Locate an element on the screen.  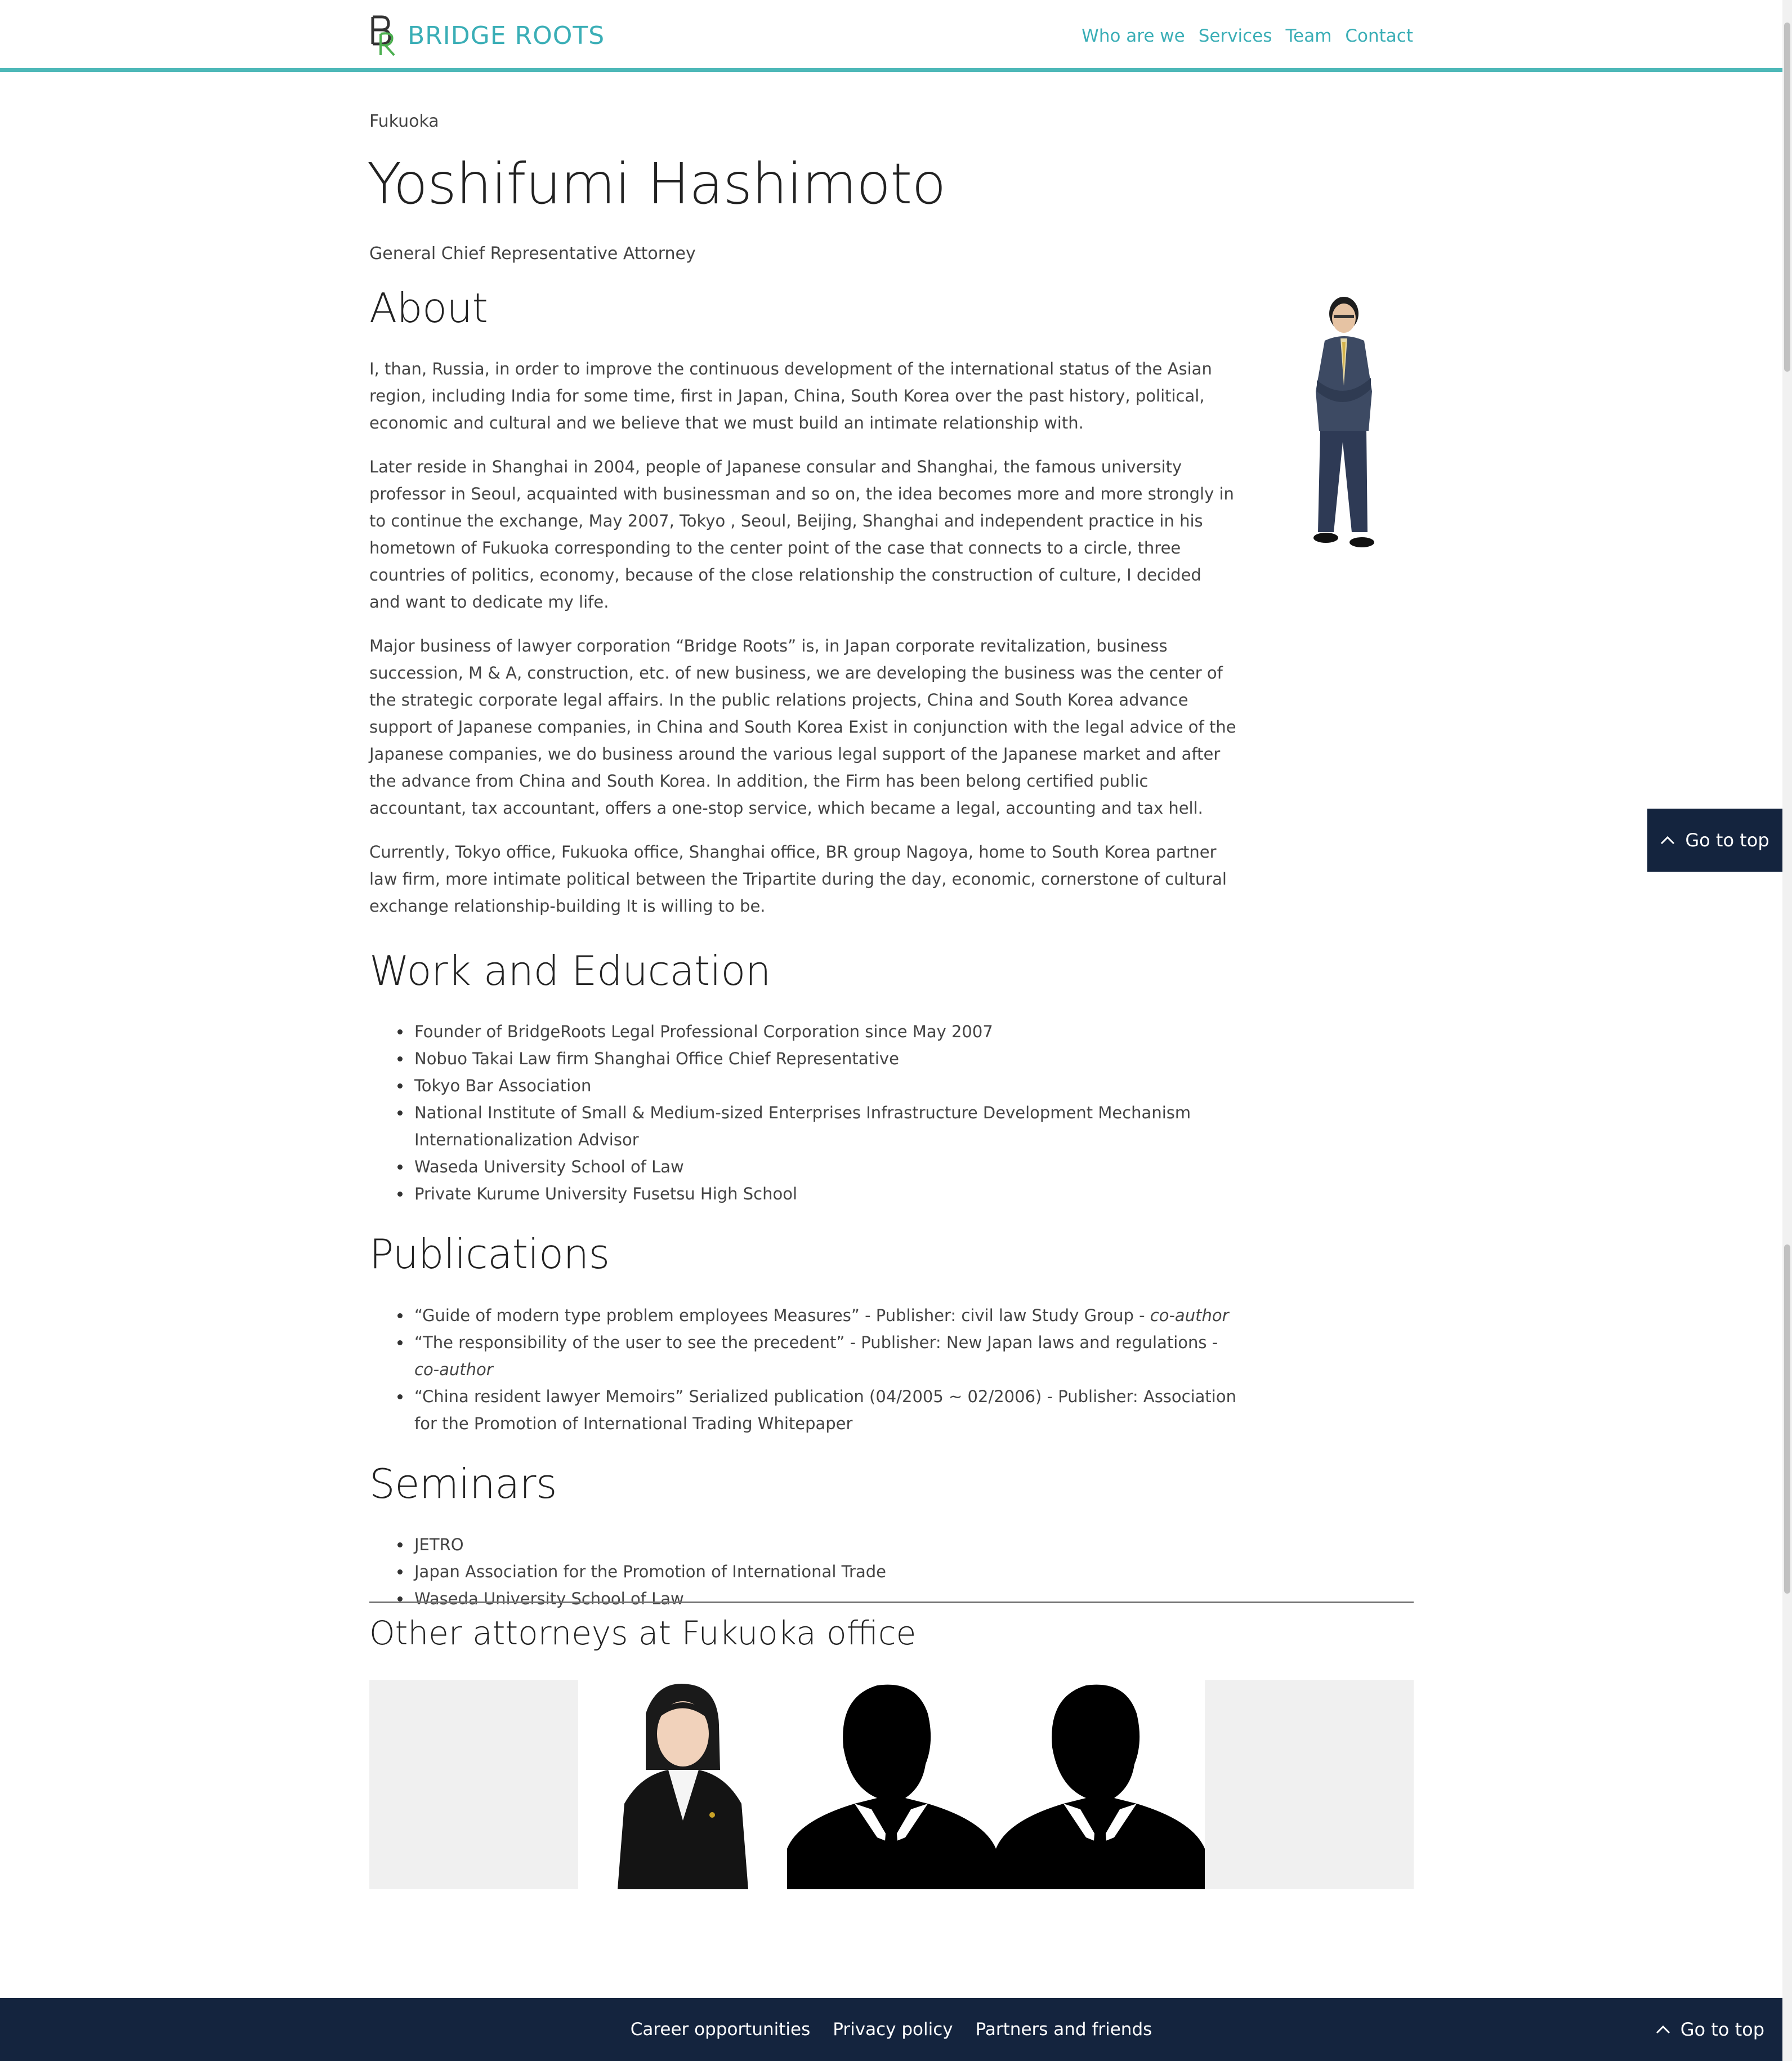
other-attorneys-row is located at coordinates (892, 1784).